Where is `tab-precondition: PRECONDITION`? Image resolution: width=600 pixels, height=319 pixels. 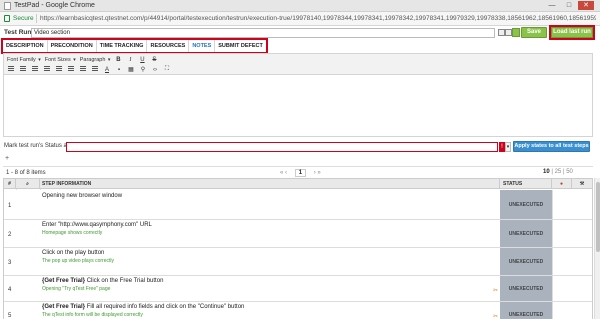
tab-precondition: PRECONDITION is located at coordinates (72, 46).